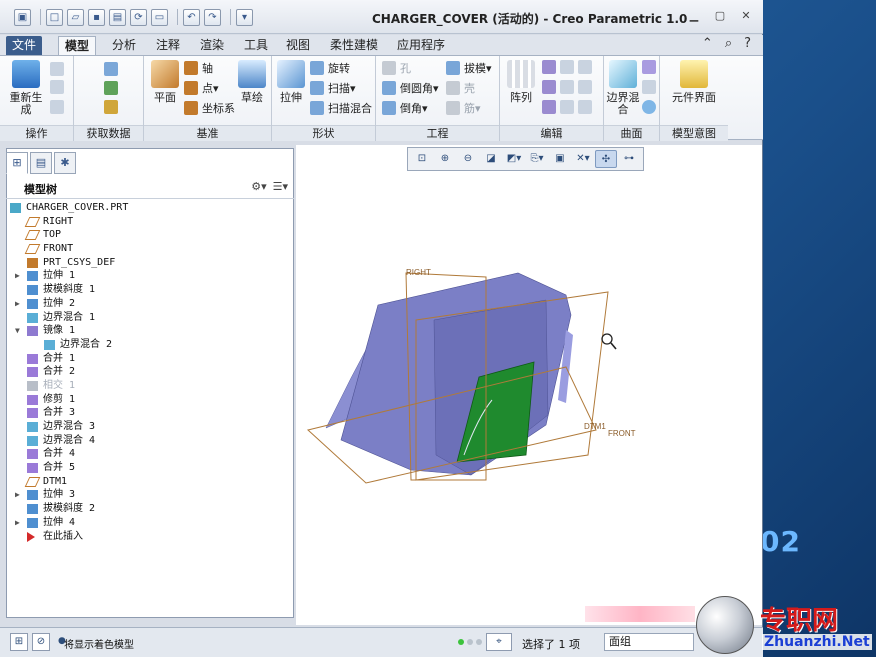  I want to click on boundary-blend-button: 边界混合, so click(623, 88).